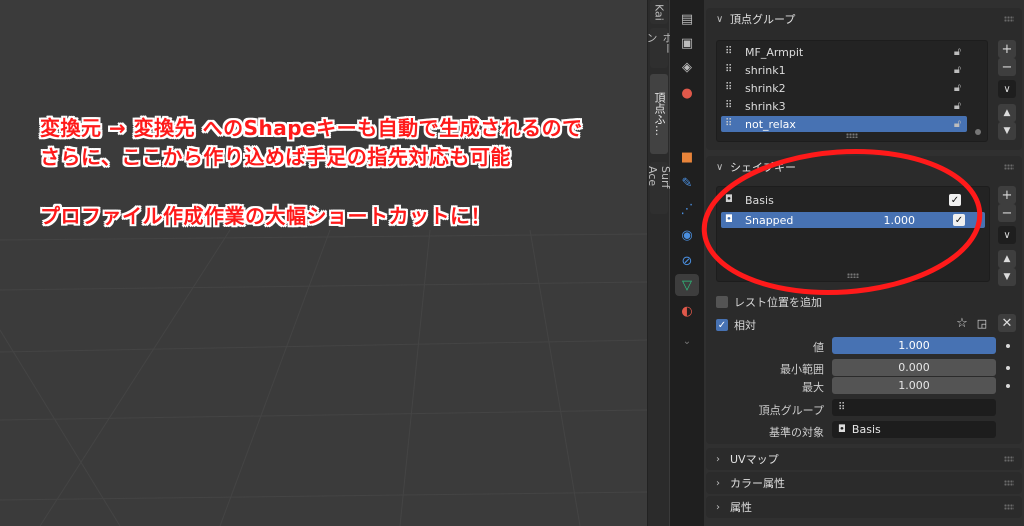  I want to click on range-min-label: 最小範囲, so click(802, 369).